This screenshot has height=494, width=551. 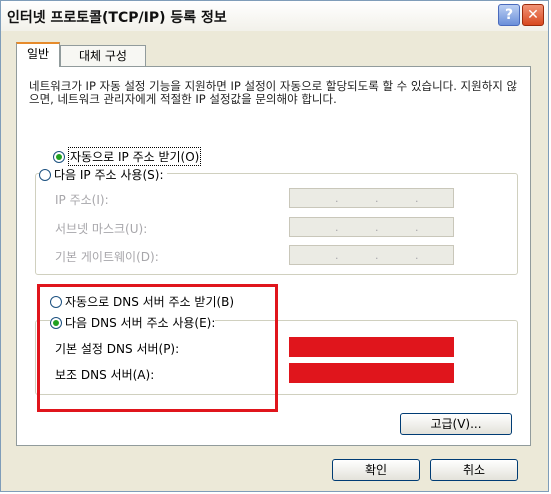 What do you see at coordinates (474, 470) in the screenshot?
I see `cancel-button: 취소` at bounding box center [474, 470].